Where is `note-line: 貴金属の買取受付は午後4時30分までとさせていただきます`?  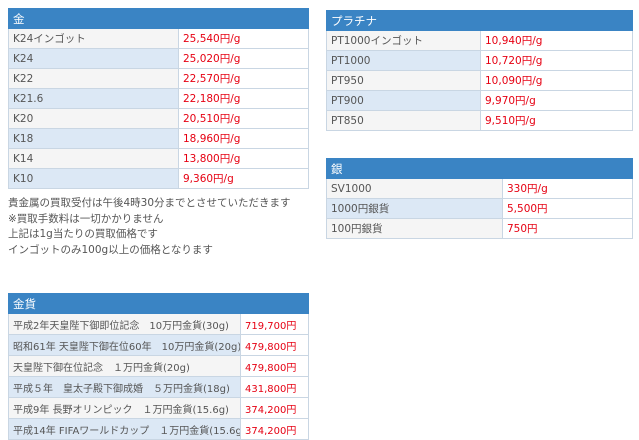
note-line: 貴金属の買取受付は午後4時30分までとさせていただきます is located at coordinates (149, 203).